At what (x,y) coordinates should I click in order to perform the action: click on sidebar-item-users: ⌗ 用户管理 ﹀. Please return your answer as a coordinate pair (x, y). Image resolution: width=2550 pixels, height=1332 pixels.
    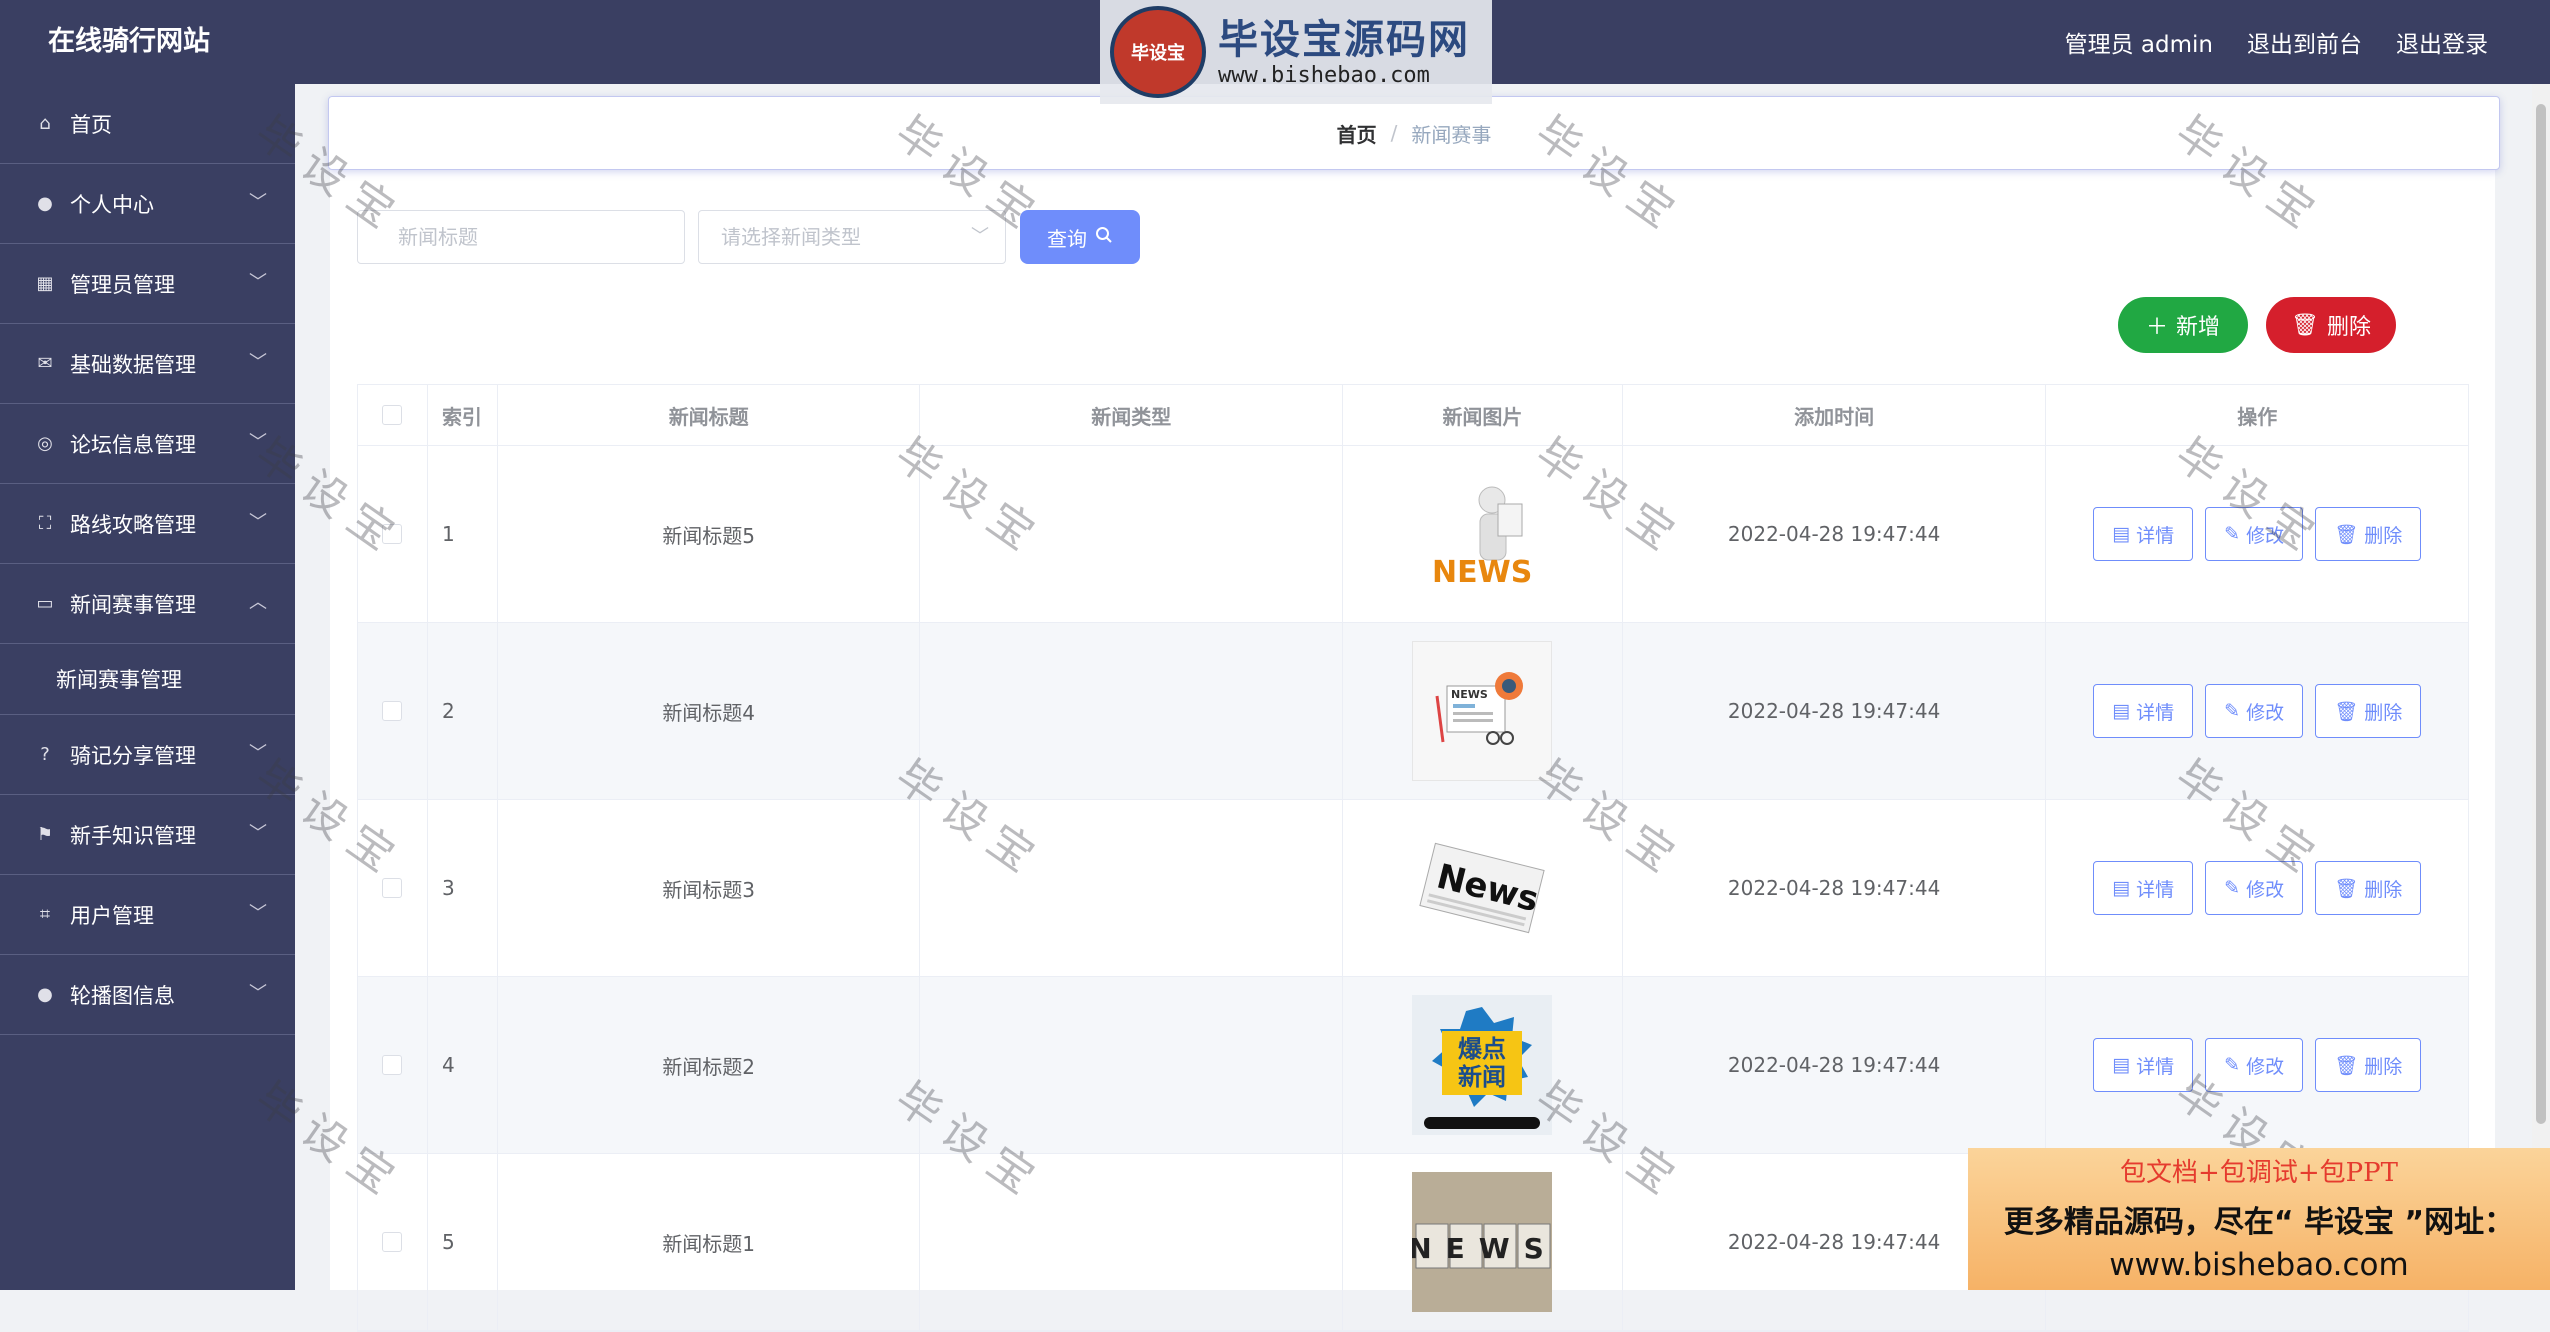
    Looking at the image, I should click on (147, 915).